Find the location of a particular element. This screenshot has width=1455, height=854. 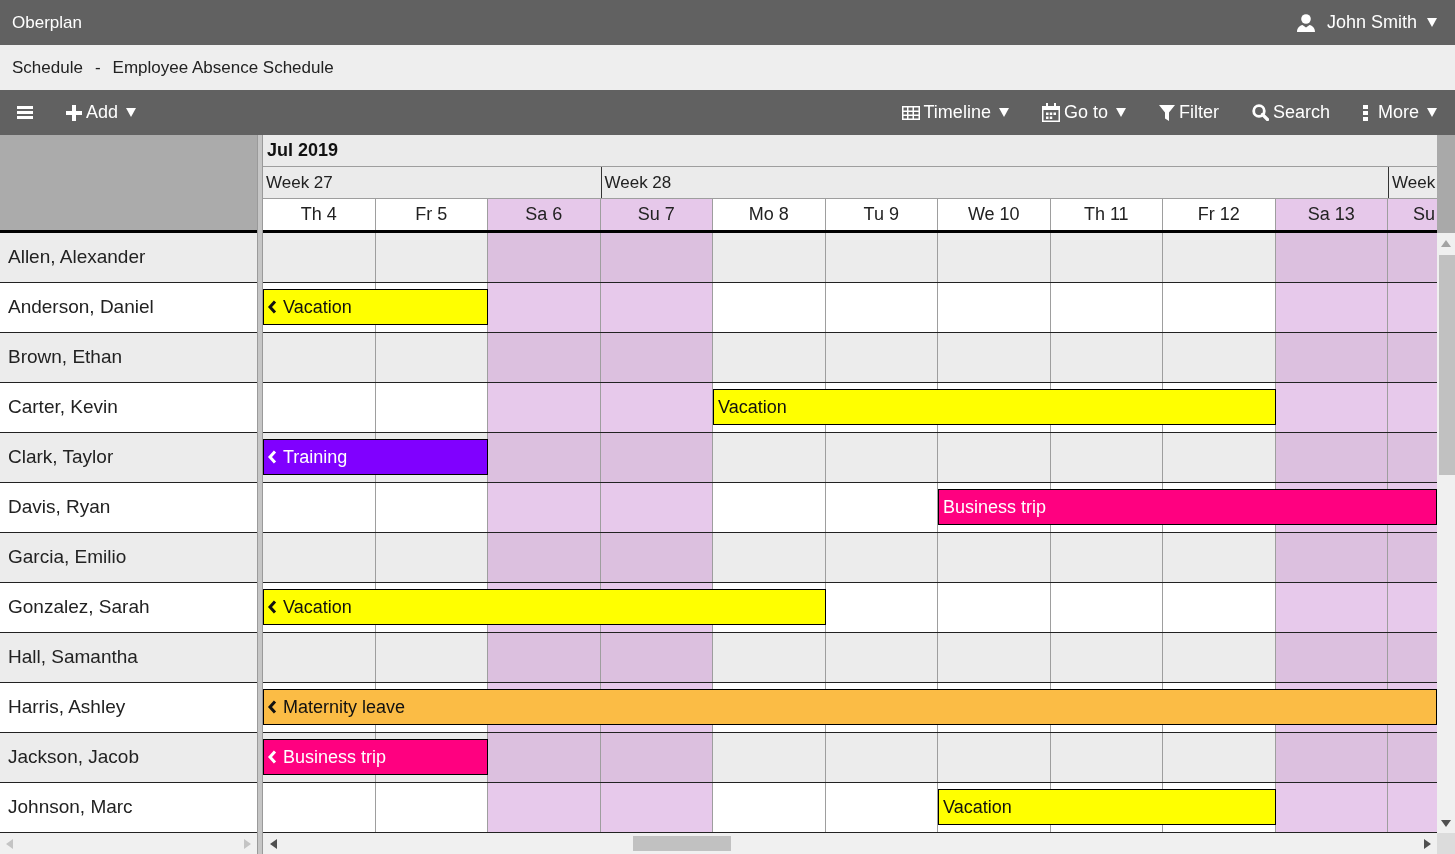

filter-button: Filter is located at coordinates (1188, 112).